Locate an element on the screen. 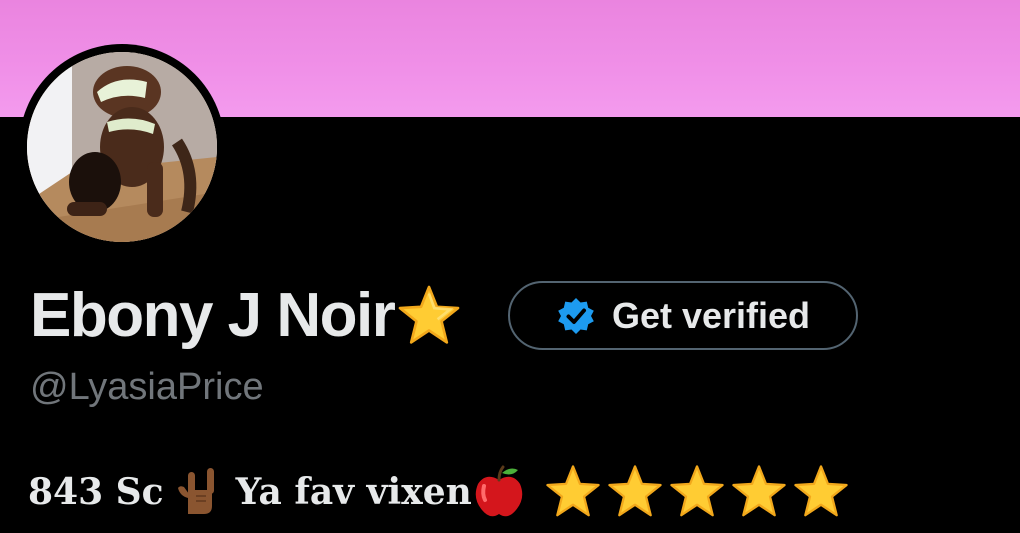 The image size is (1020, 533). bio-text-part2: Ya fav vixen is located at coordinates (353, 492).